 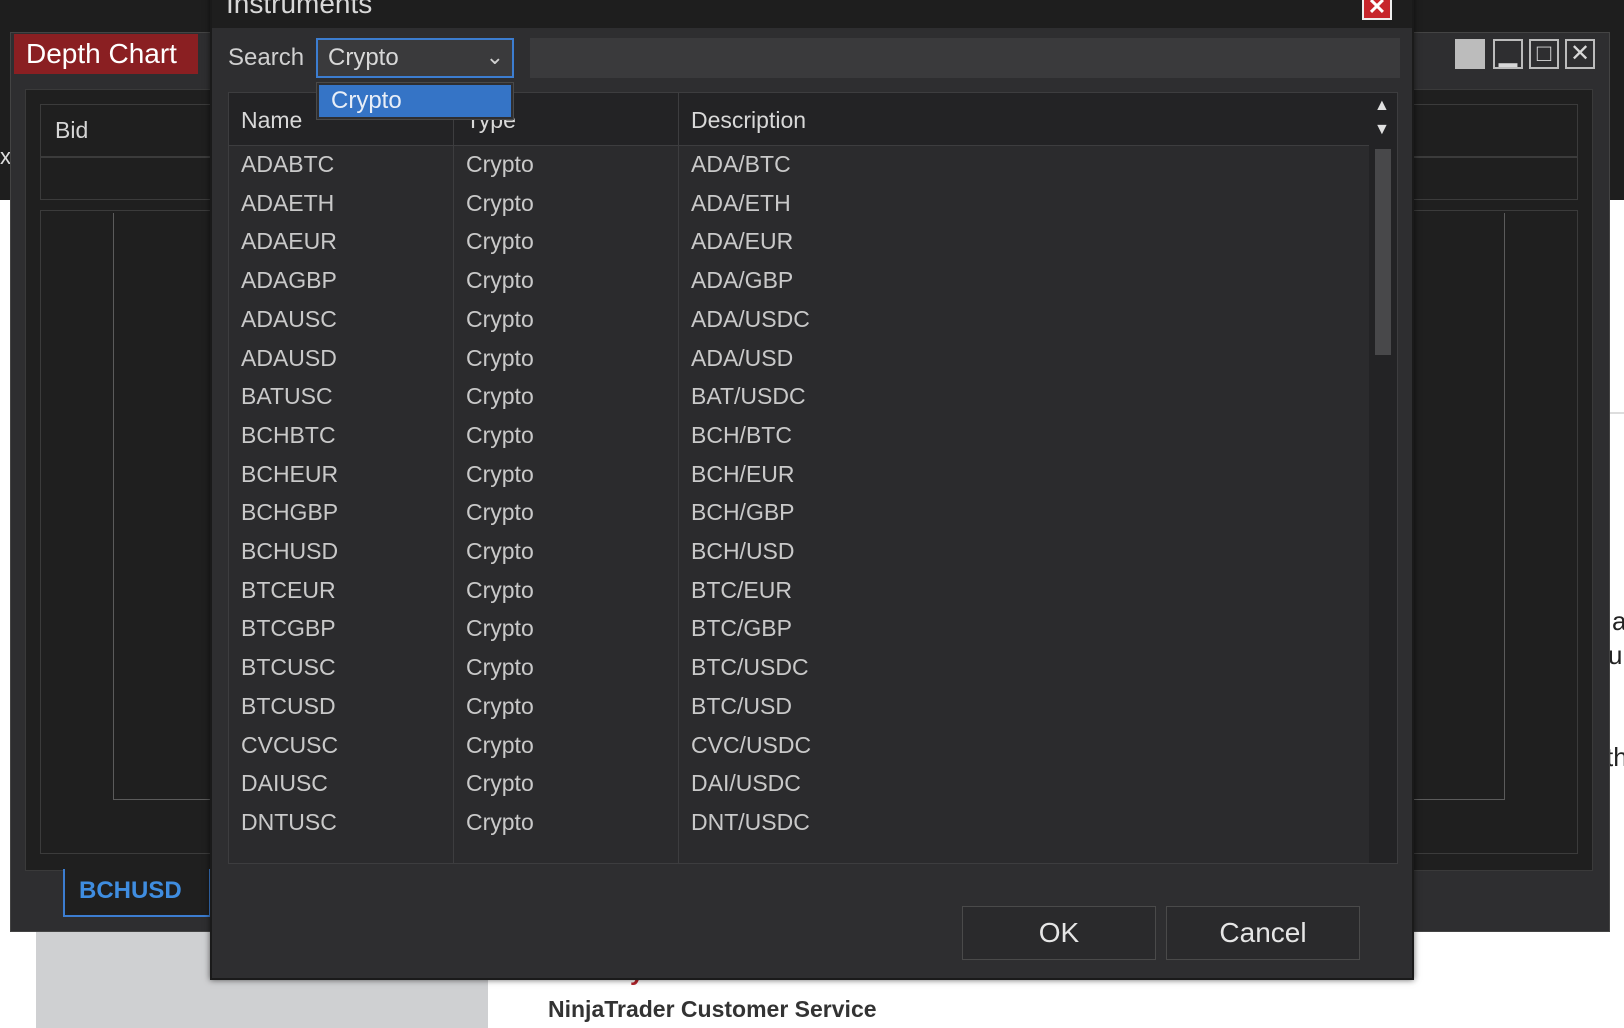 What do you see at coordinates (288, 164) in the screenshot?
I see `cell-name: ADABTC` at bounding box center [288, 164].